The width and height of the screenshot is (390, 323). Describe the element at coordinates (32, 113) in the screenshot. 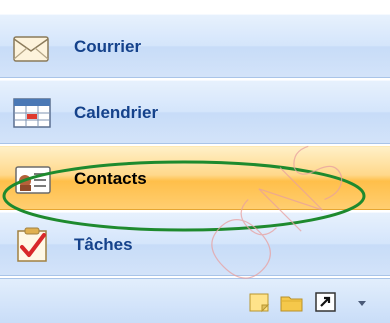

I see `calendar-icon` at that location.